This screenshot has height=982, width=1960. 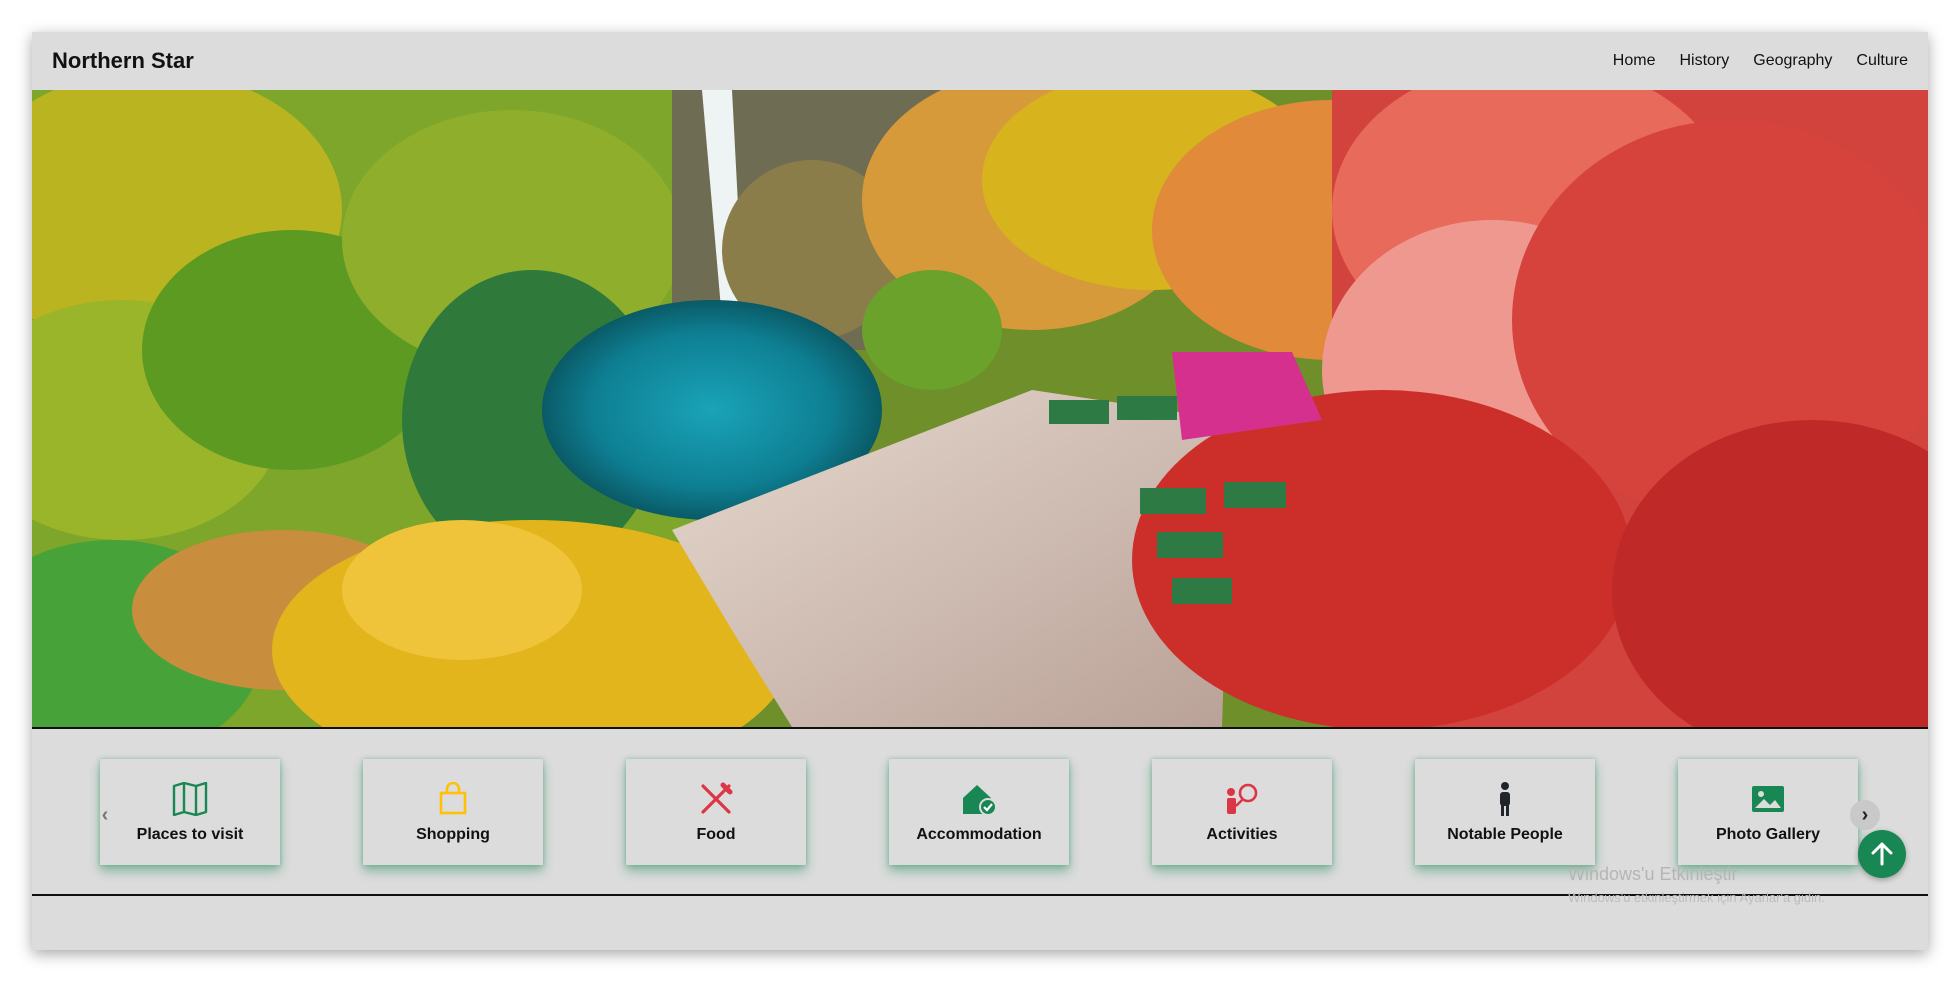 What do you see at coordinates (1792, 61) in the screenshot?
I see `nav-link-geography: Geography` at bounding box center [1792, 61].